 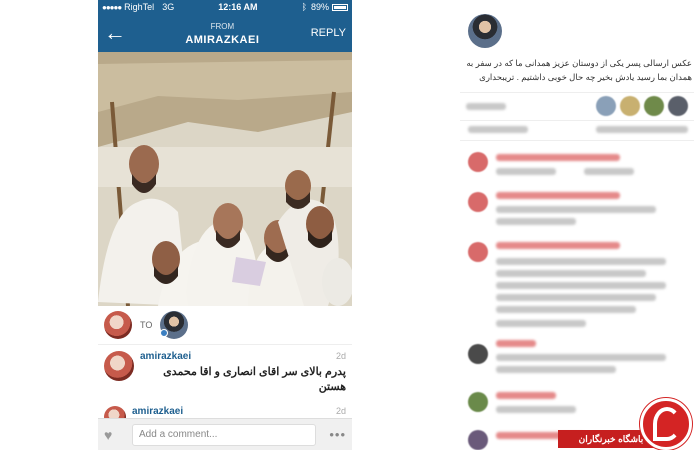 What do you see at coordinates (304, 7) in the screenshot?
I see `bluetooth-icon: ᛒ` at bounding box center [304, 7].